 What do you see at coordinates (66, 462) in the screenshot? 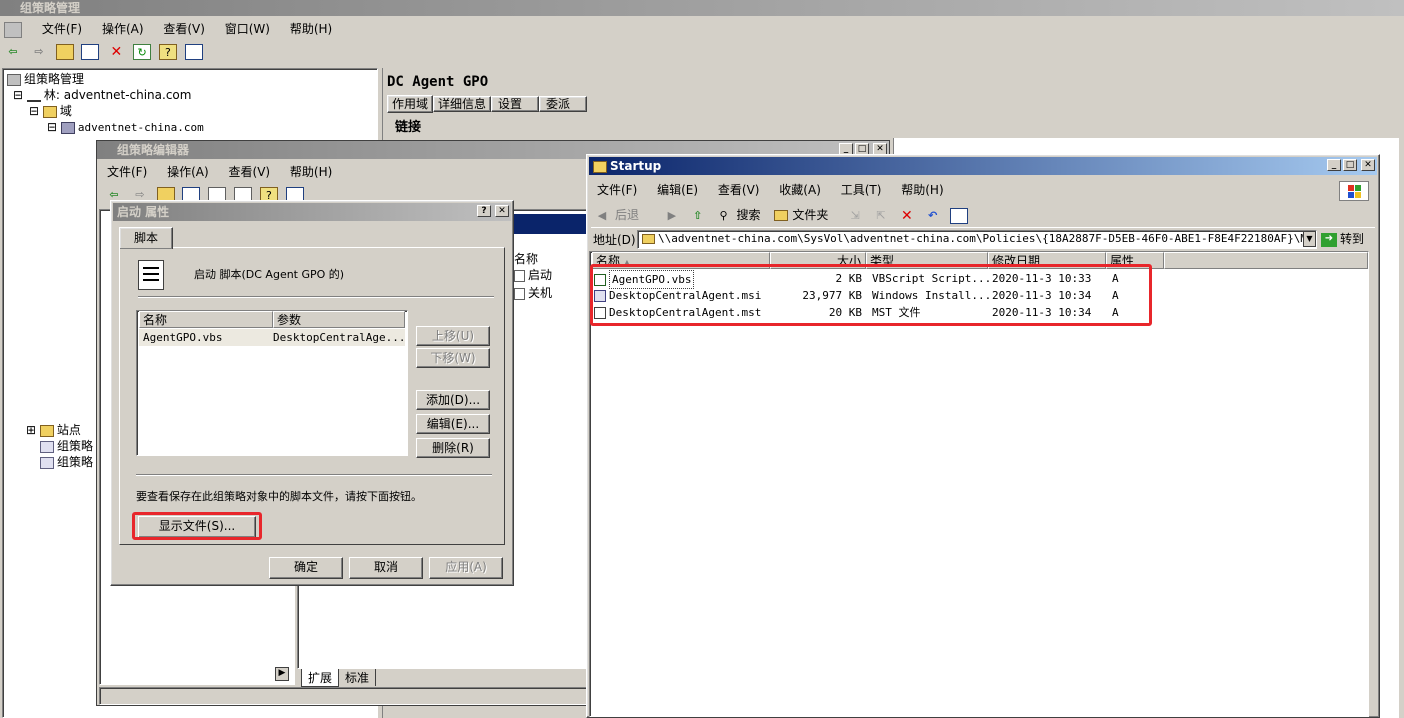
I see `tree-item-2: 组策略` at bounding box center [66, 462].